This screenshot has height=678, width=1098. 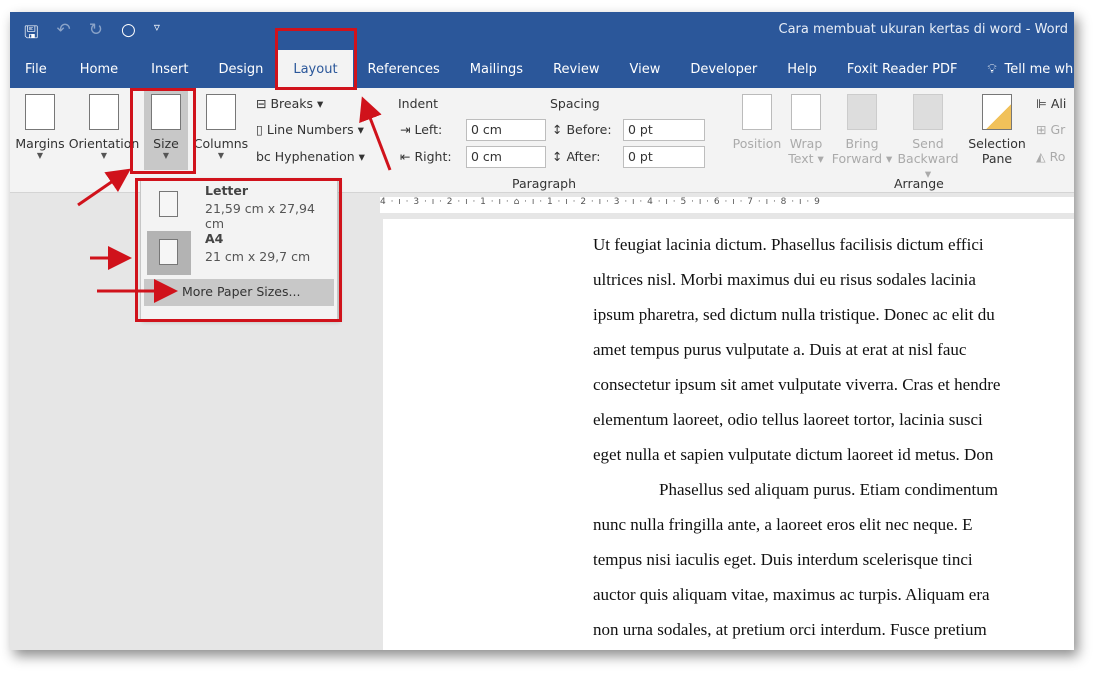 What do you see at coordinates (104, 187) in the screenshot?
I see `arrow-to-size` at bounding box center [104, 187].